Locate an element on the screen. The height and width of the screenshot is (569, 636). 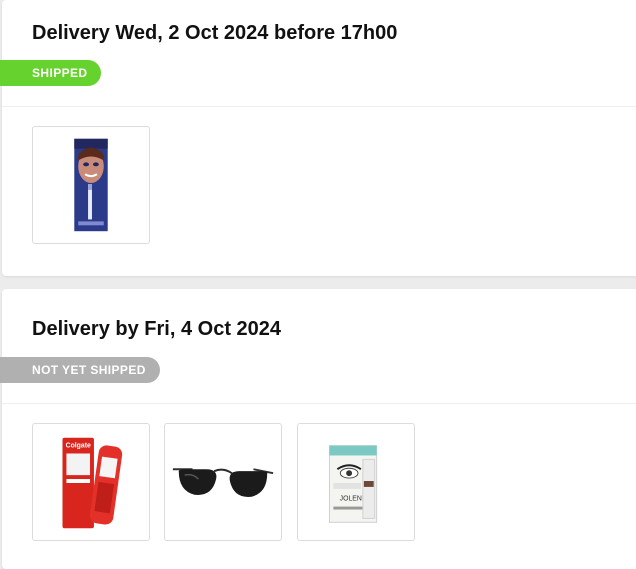
product-thumbnail-sunglasses is located at coordinates (223, 482).